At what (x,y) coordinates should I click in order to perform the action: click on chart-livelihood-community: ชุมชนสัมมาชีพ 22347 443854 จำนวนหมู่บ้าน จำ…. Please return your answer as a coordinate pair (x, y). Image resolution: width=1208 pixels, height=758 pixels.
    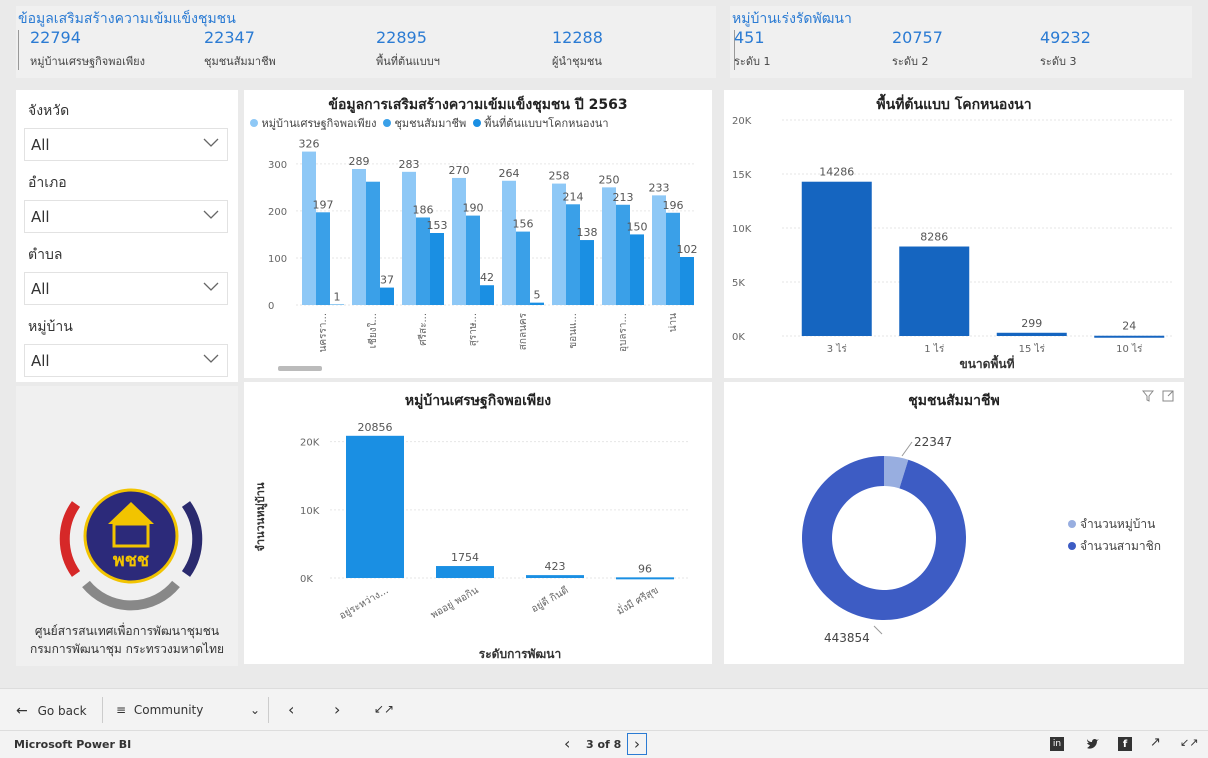
    Looking at the image, I should click on (954, 523).